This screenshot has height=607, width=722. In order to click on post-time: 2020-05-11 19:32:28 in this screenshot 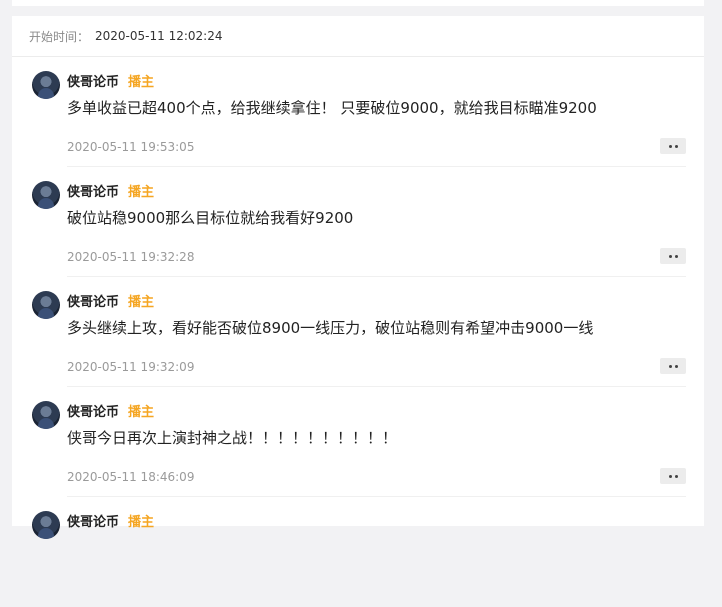, I will do `click(131, 257)`.